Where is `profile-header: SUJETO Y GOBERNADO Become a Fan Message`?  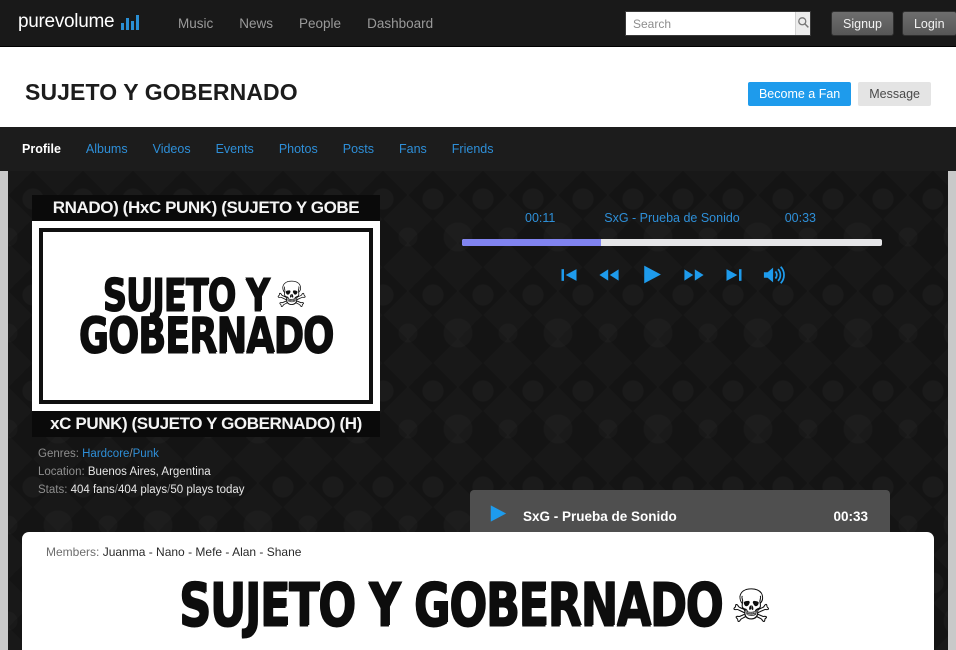 profile-header: SUJETO Y GOBERNADO Become a Fan Message is located at coordinates (478, 87).